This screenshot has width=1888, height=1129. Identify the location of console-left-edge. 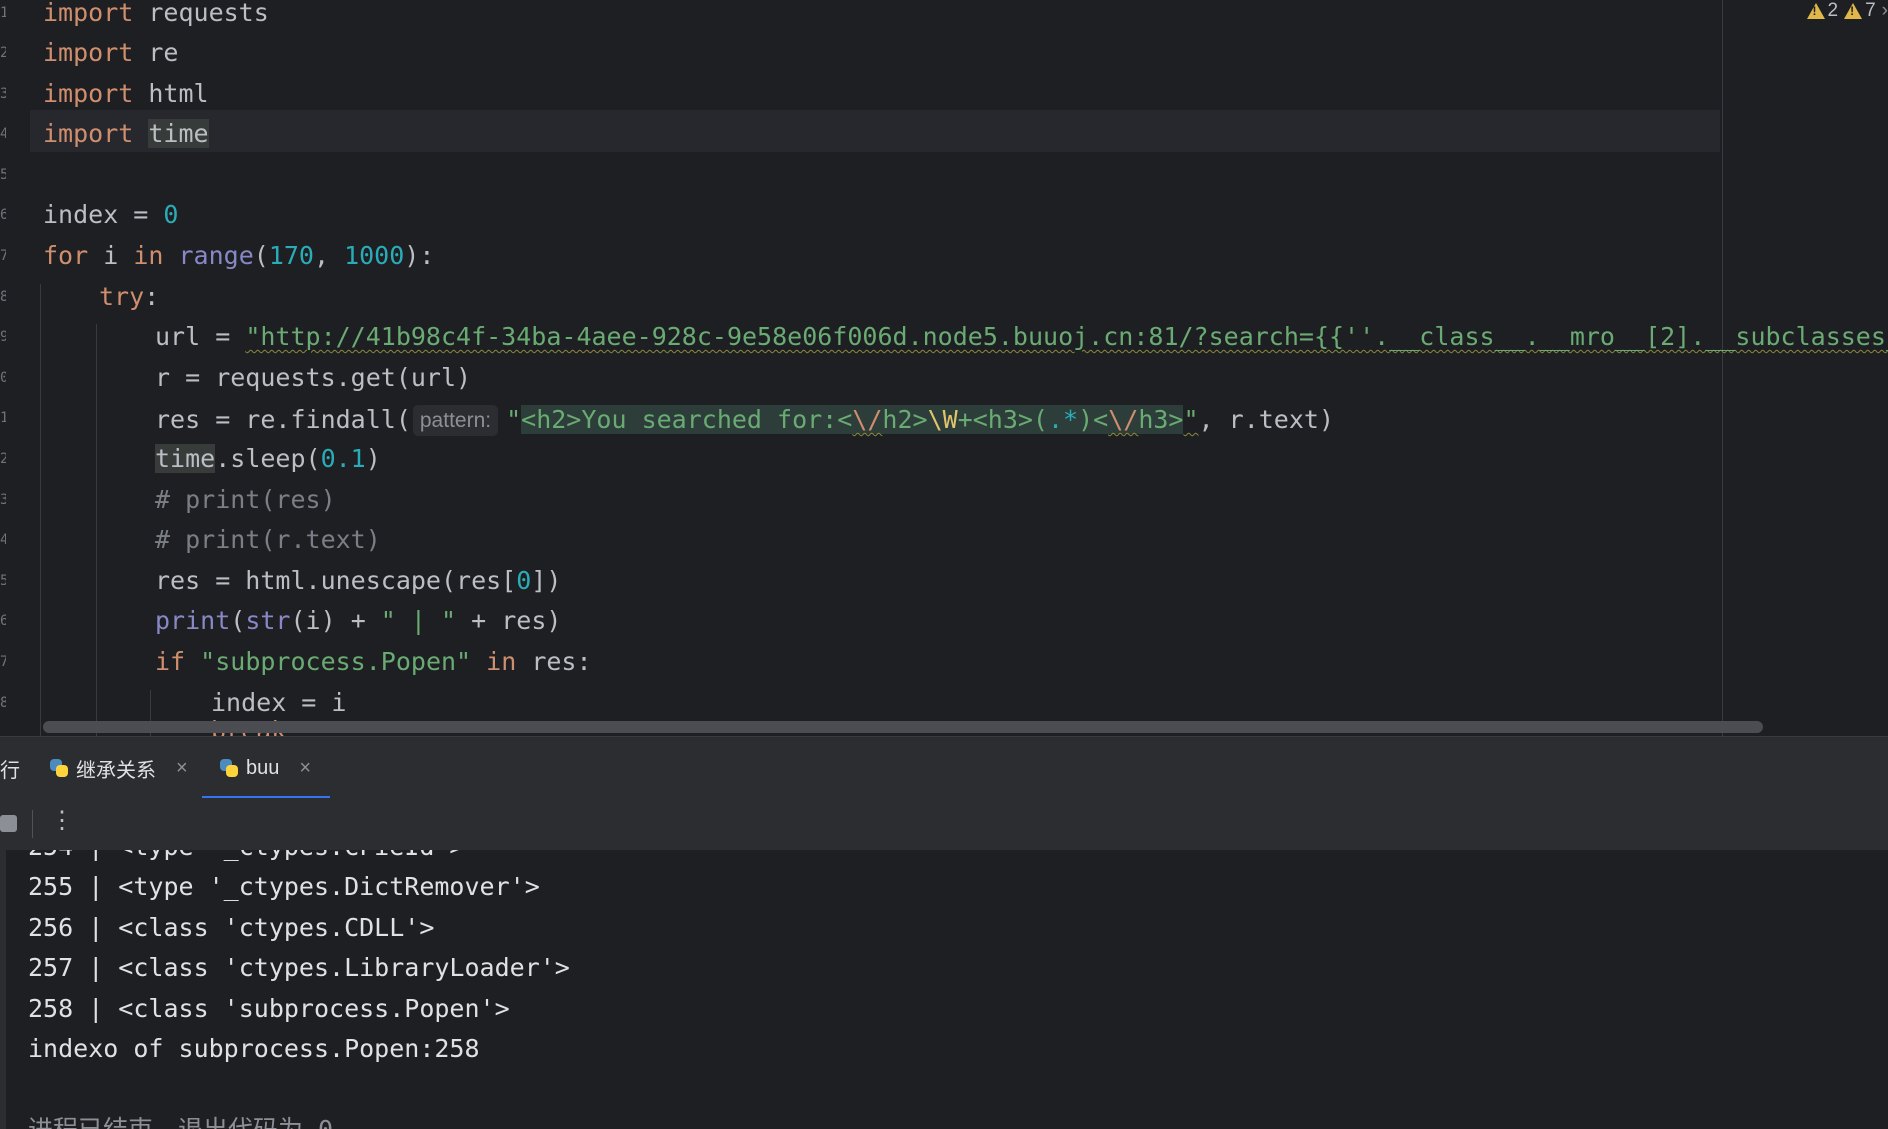
(3, 989).